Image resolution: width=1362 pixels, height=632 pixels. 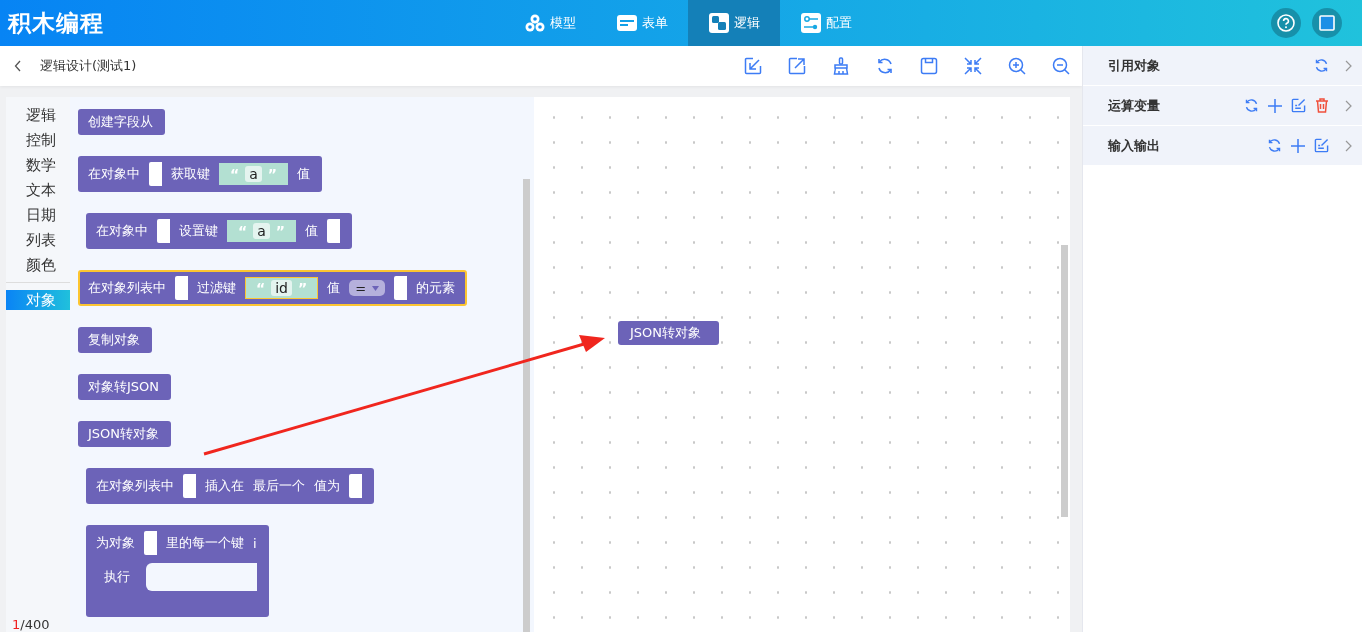 I want to click on block-counter: 1/400, so click(x=31, y=624).